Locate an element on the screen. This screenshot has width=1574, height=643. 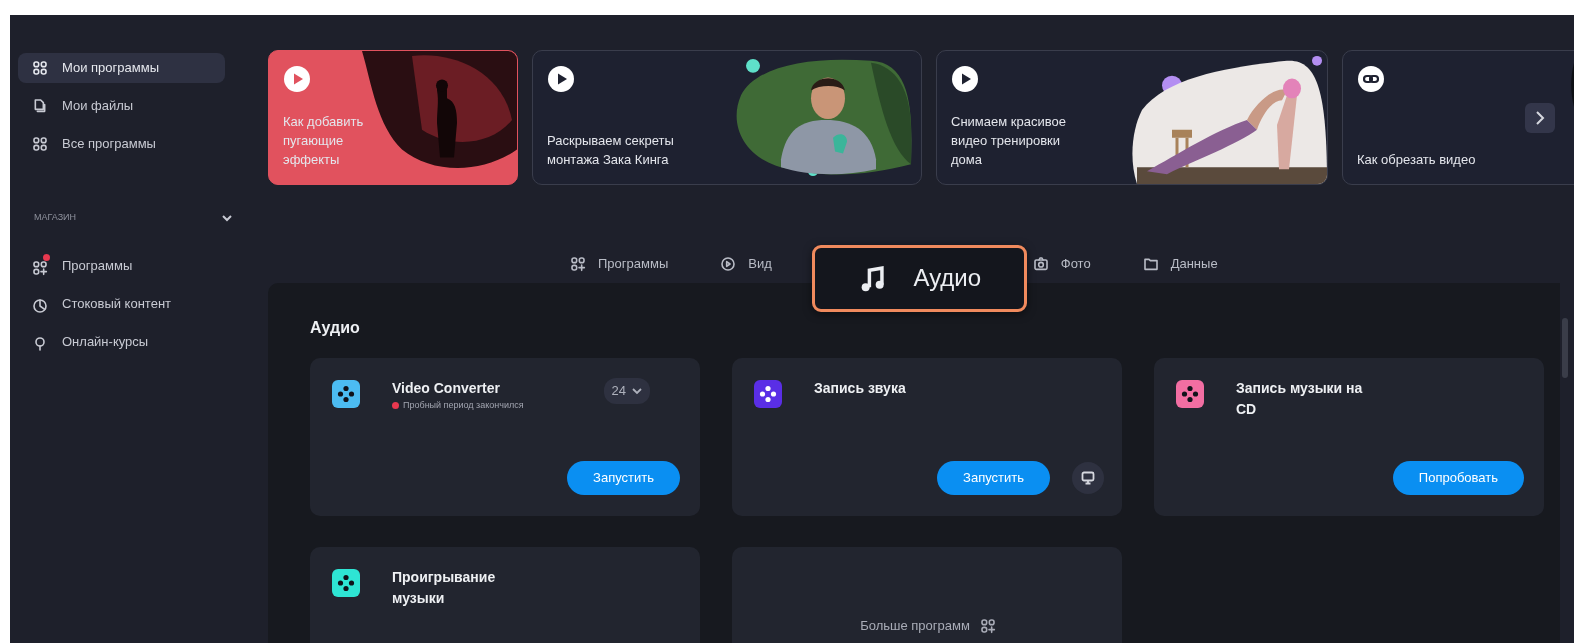
tab: Вид is located at coordinates (746, 264).